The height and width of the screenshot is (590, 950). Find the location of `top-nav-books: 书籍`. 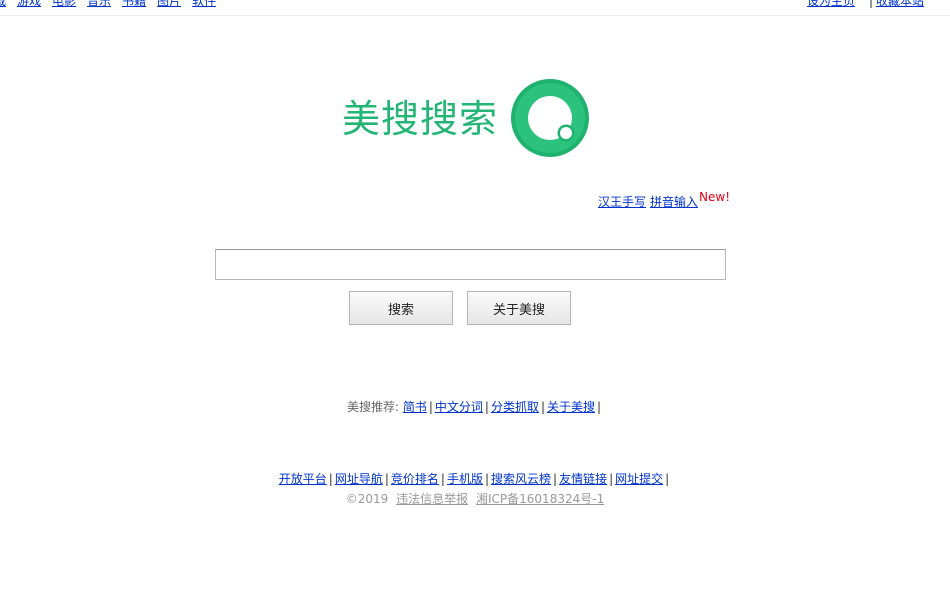

top-nav-books: 书籍 is located at coordinates (134, 4).